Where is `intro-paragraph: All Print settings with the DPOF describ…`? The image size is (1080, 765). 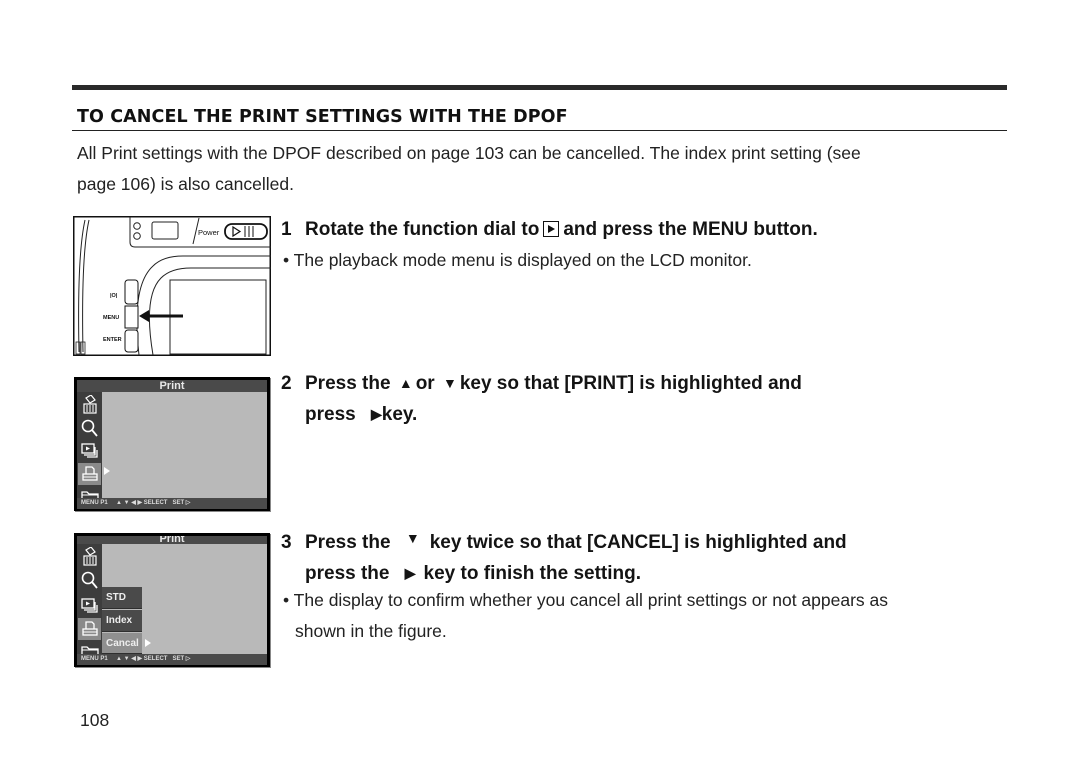 intro-paragraph: All Print settings with the DPOF describ… is located at coordinates (544, 169).